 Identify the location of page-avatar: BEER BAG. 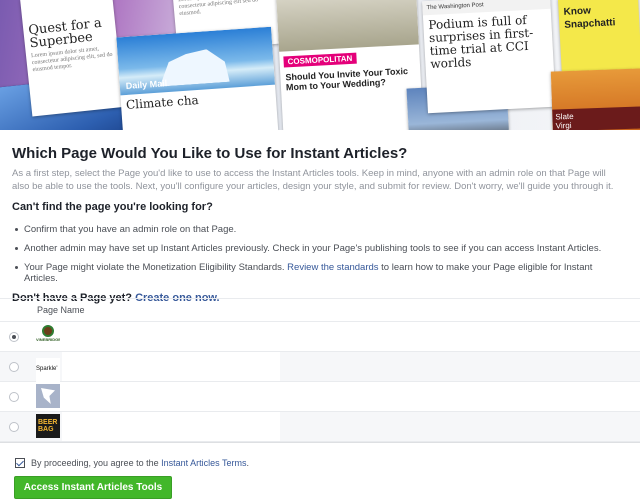
(48, 426).